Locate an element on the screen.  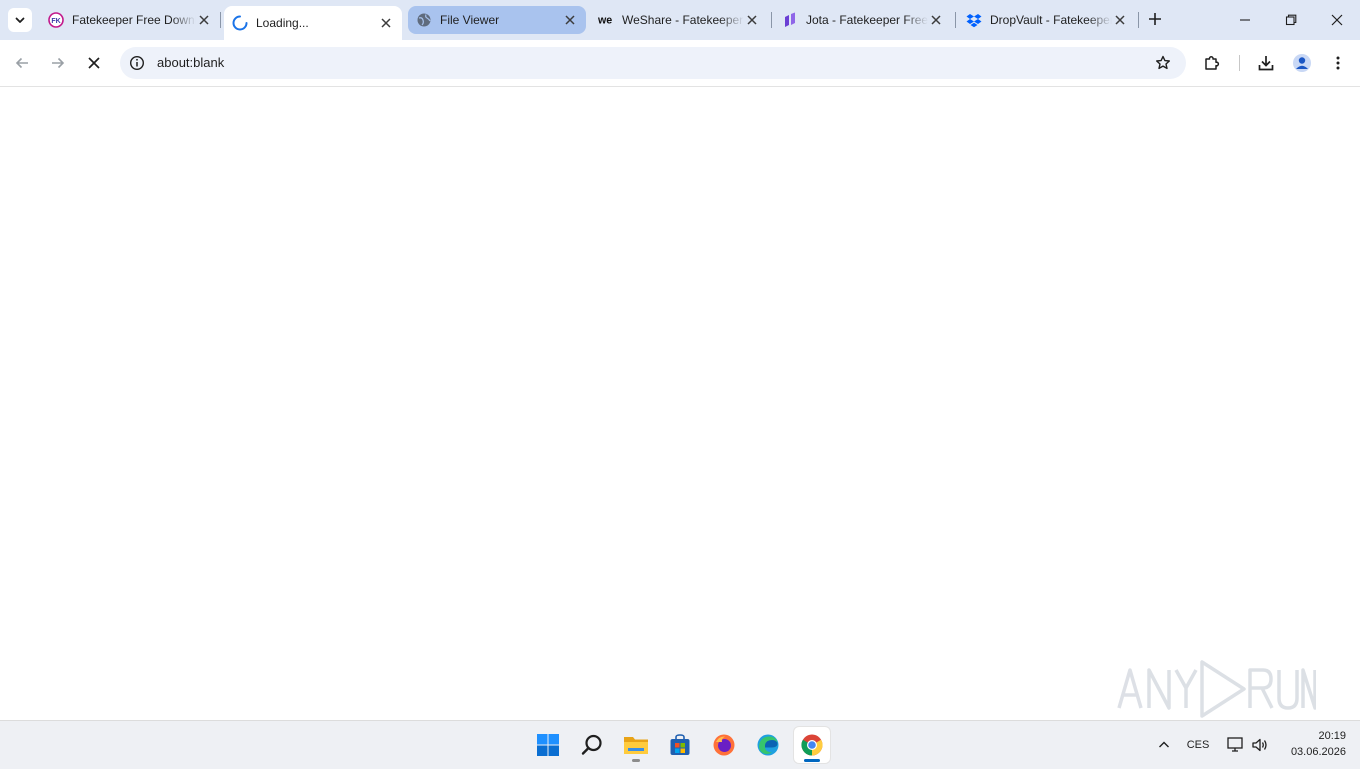
network-status is located at coordinates (1236, 745).